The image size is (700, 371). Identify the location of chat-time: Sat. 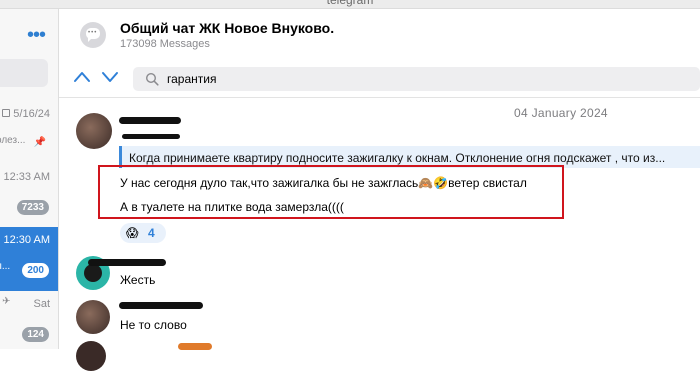
(41, 304).